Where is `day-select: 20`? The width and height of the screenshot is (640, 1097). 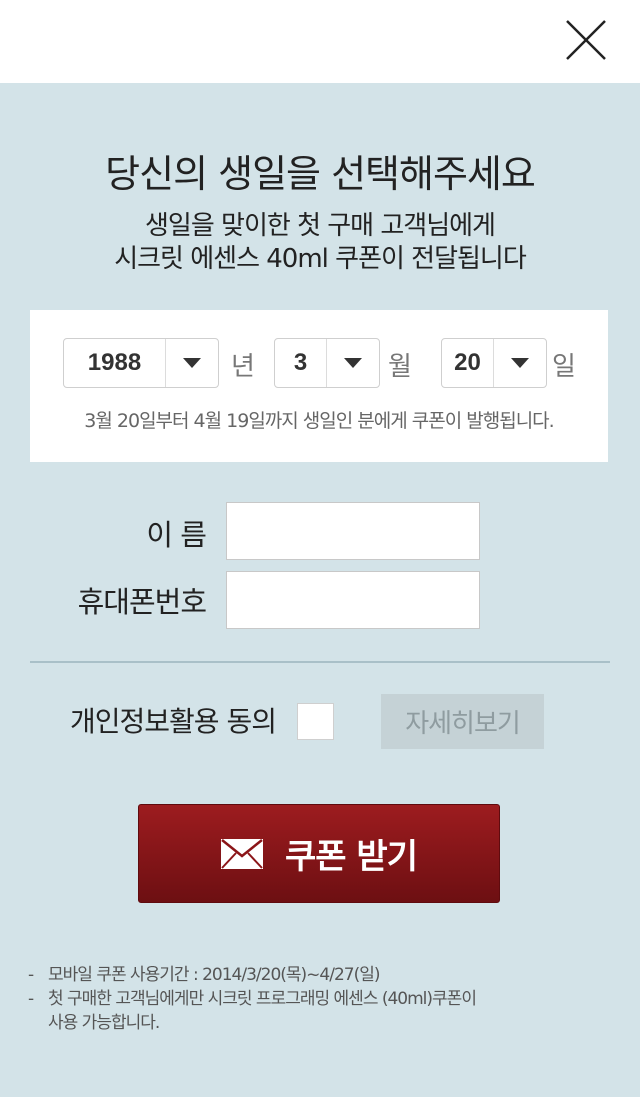
day-select: 20 is located at coordinates (494, 363).